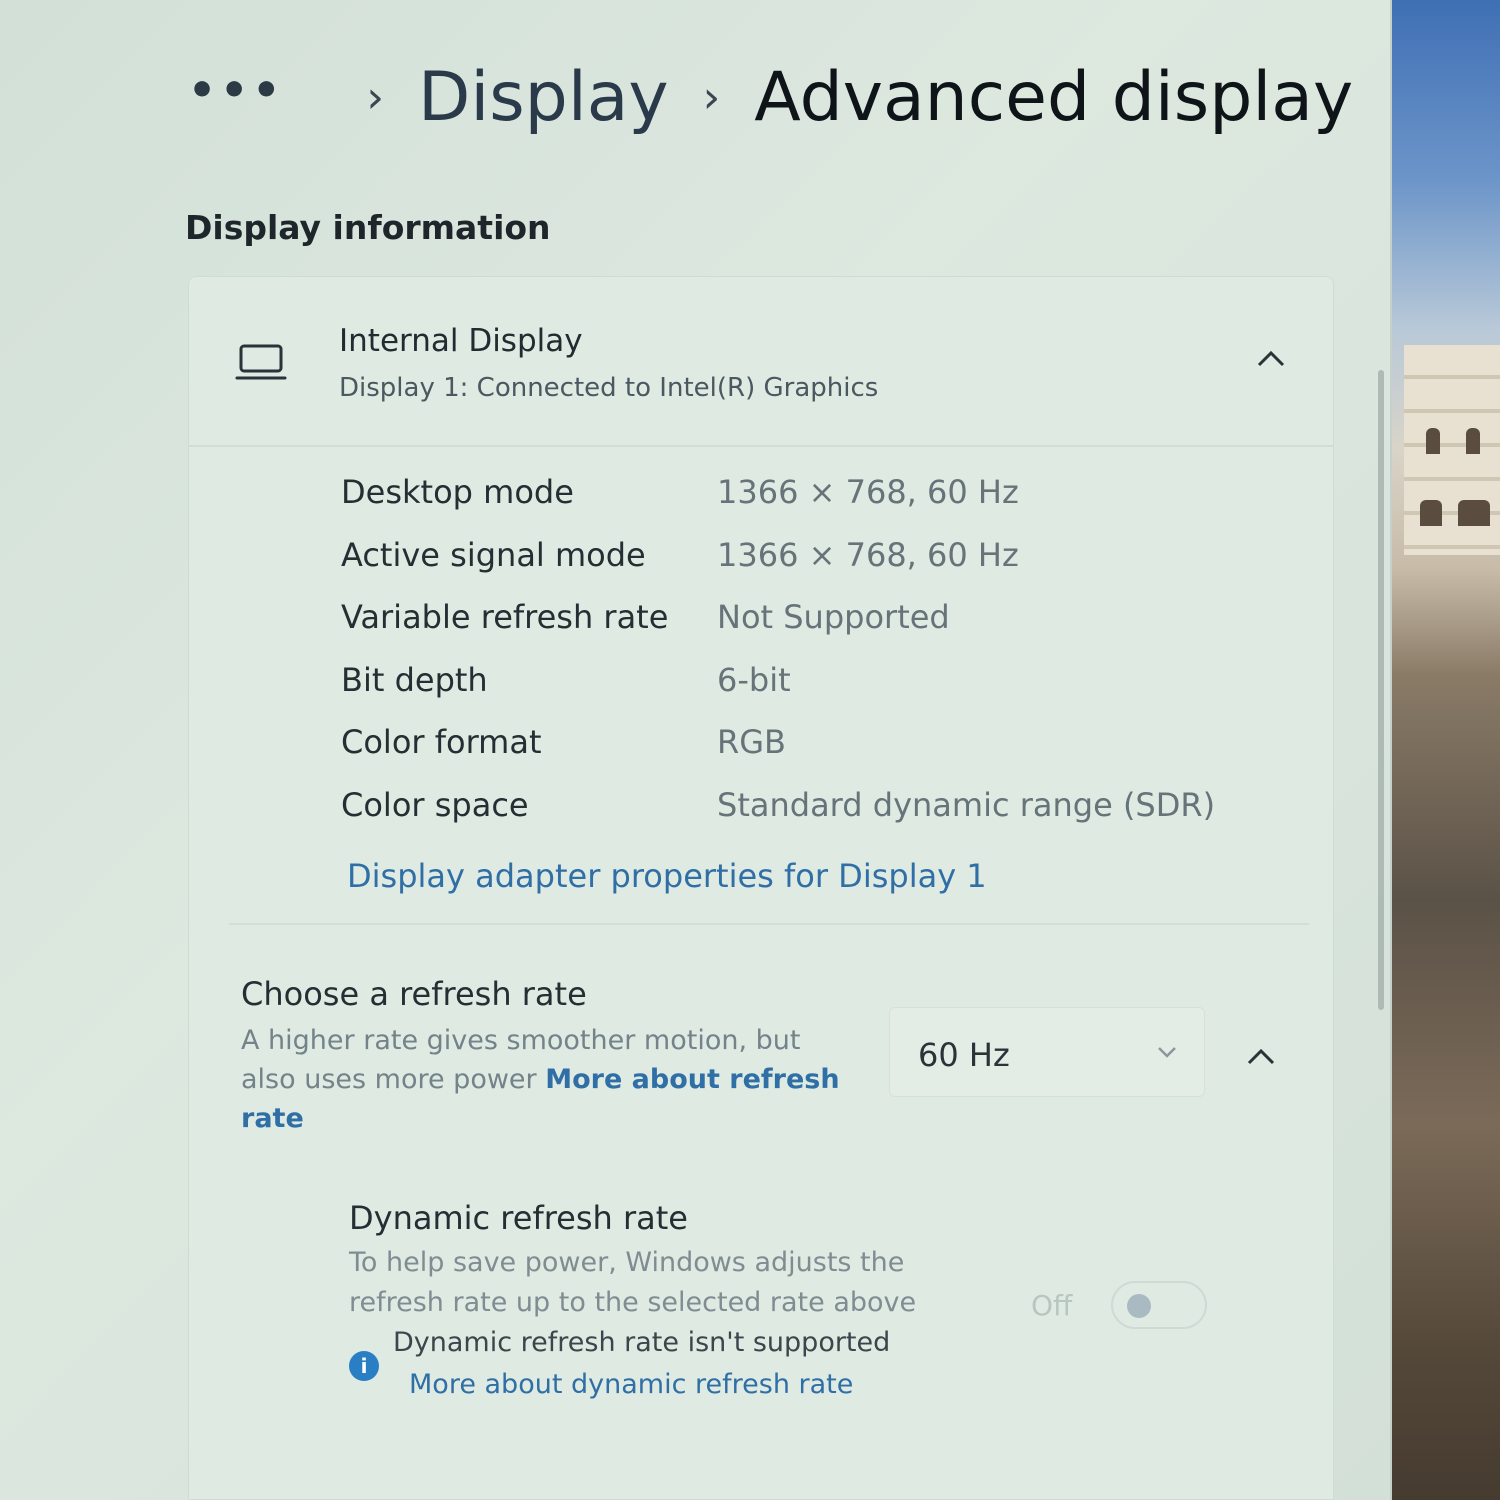  I want to click on info-label: Active signal mode, so click(493, 554).